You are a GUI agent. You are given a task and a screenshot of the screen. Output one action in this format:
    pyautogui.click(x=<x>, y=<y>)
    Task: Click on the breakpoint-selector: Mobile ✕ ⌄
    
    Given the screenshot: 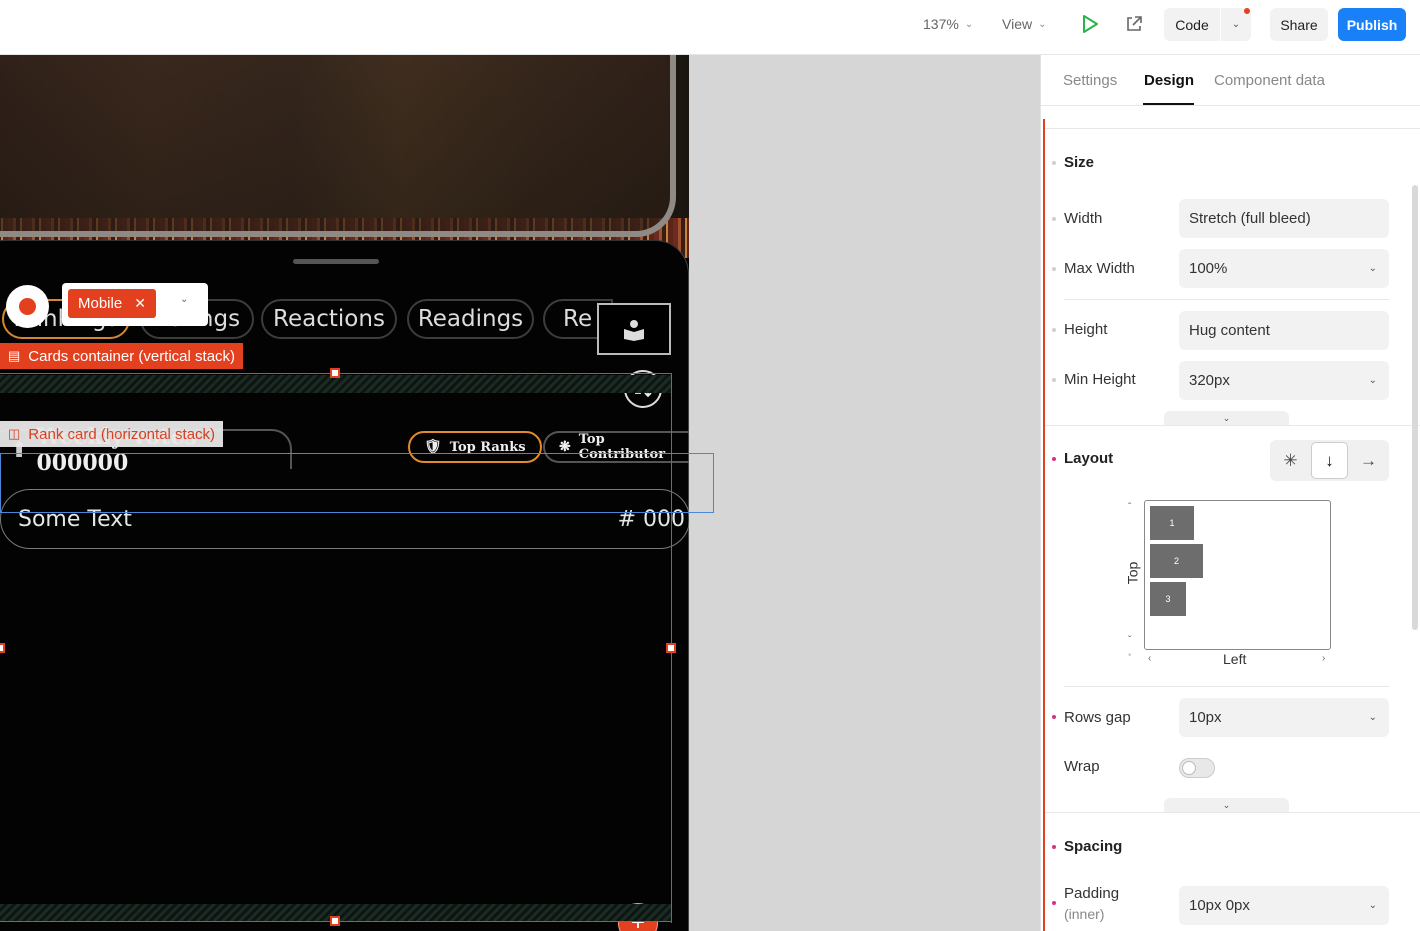 What is the action you would take?
    pyautogui.click(x=135, y=304)
    